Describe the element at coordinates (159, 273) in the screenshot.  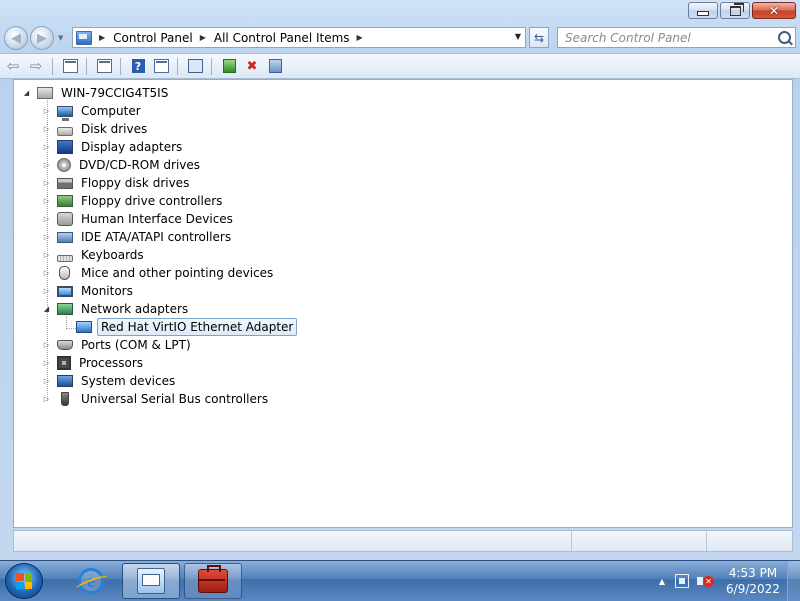
I see `tree-item-mice: ▷ Mice and other pointing devices` at that location.